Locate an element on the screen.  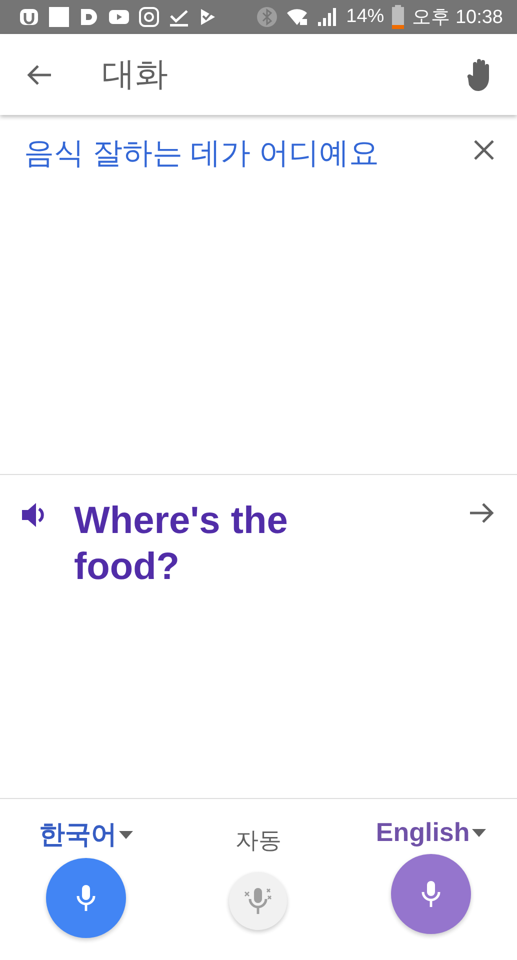
bluetooth-icon is located at coordinates (267, 17).